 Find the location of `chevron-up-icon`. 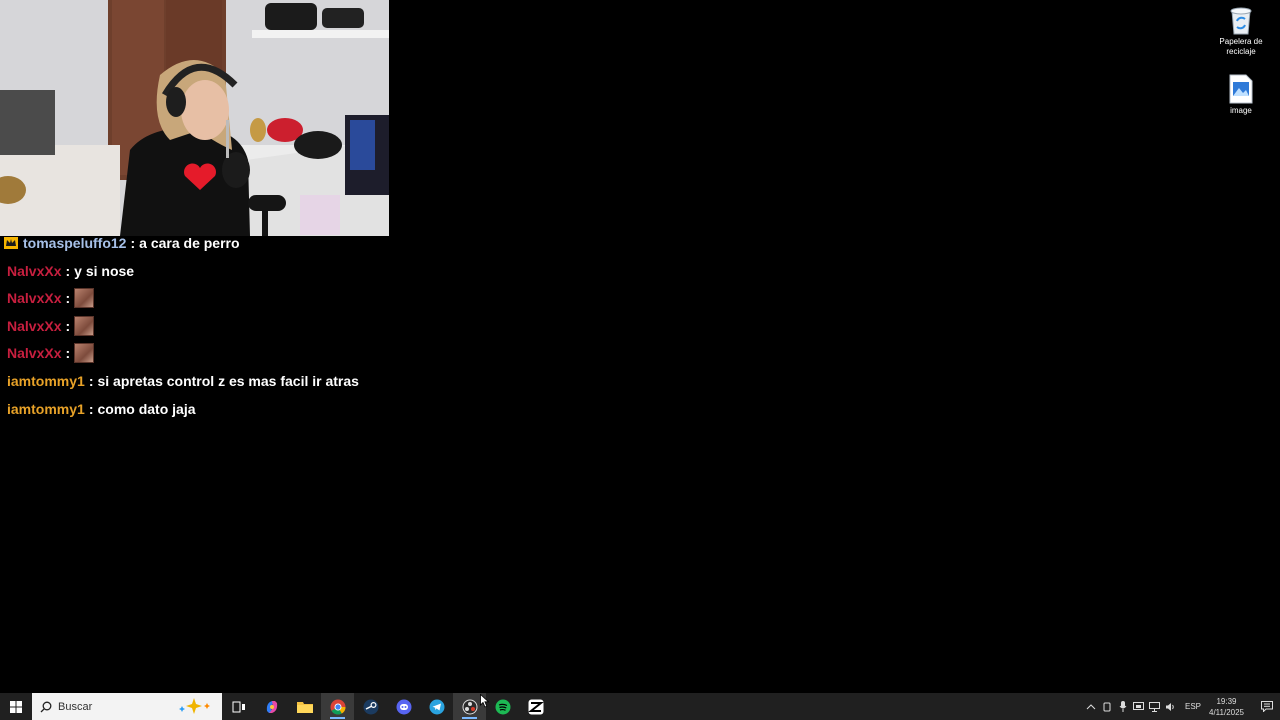

chevron-up-icon is located at coordinates (1091, 706).